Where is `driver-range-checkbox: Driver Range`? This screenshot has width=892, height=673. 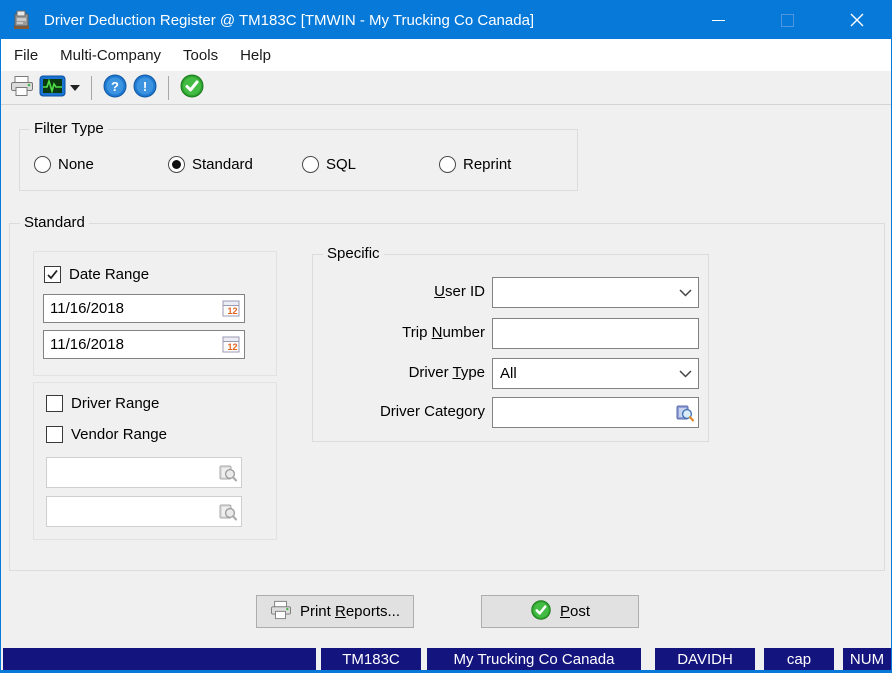
driver-range-checkbox: Driver Range is located at coordinates (102, 403).